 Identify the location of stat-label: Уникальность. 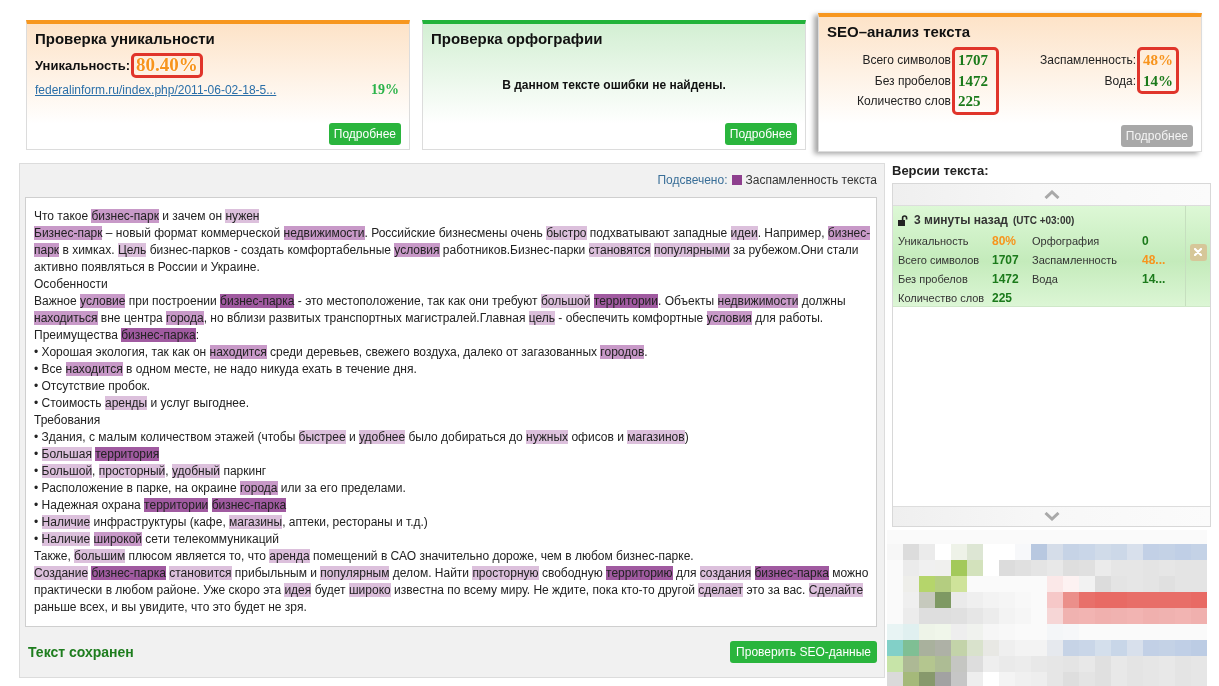
(934, 241).